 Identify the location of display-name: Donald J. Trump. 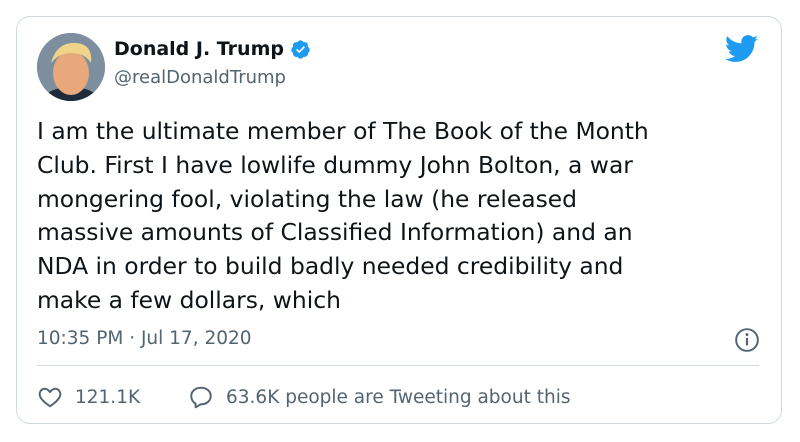
(199, 49).